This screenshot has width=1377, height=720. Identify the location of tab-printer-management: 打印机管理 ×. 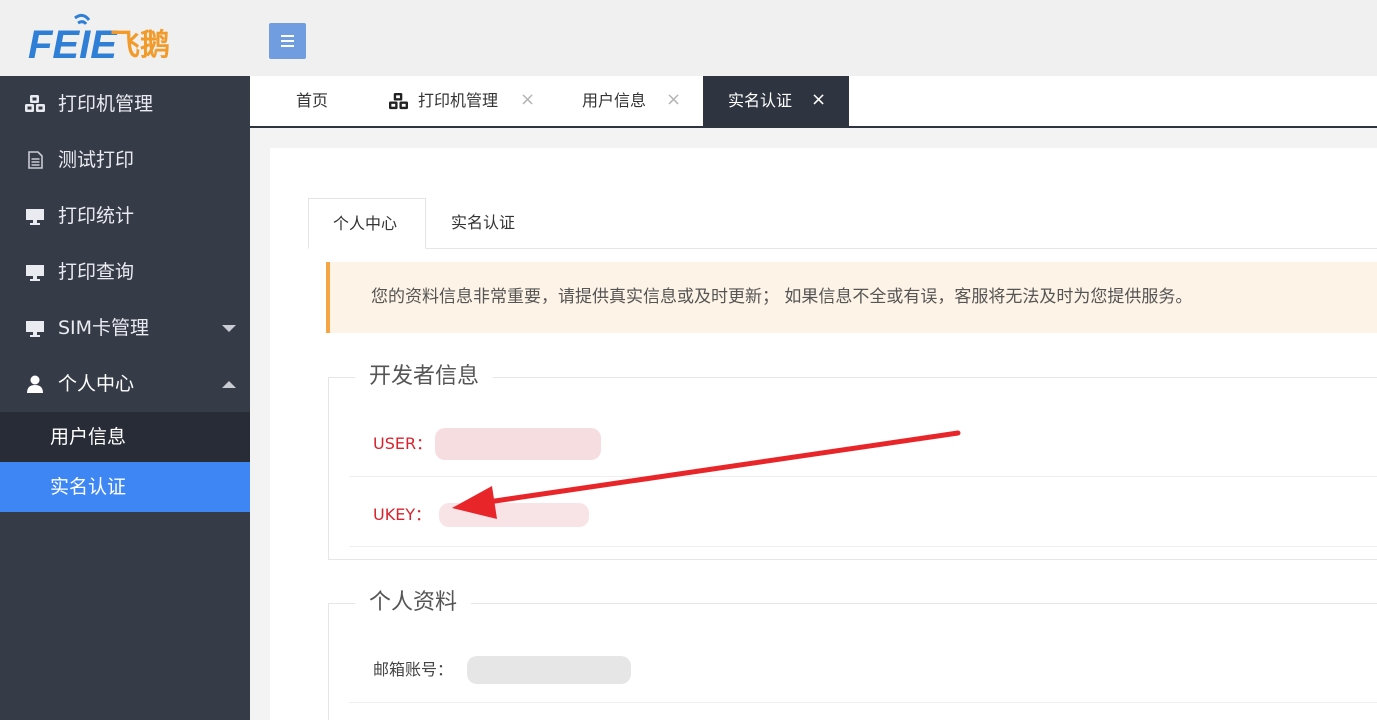
(455, 101).